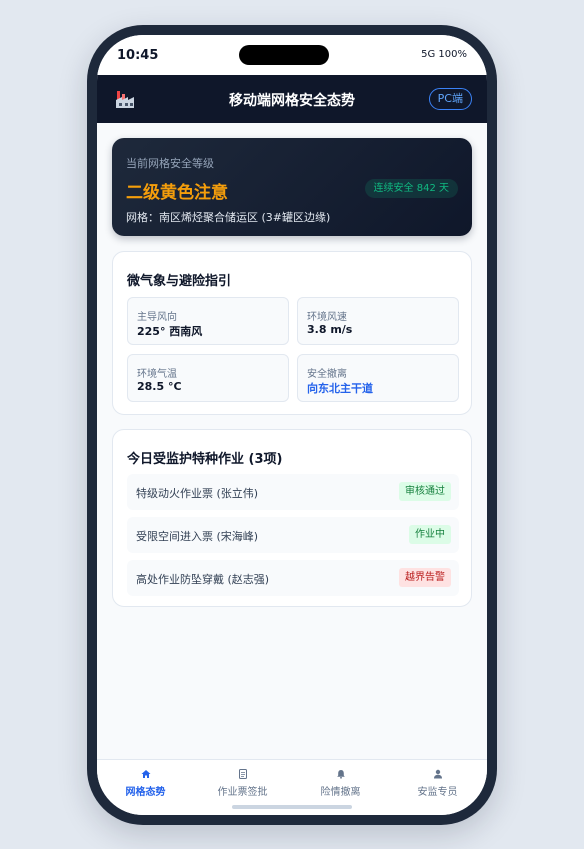 This screenshot has width=584, height=849. What do you see at coordinates (159, 386) in the screenshot?
I see `cell-value: 28.5 °C` at bounding box center [159, 386].